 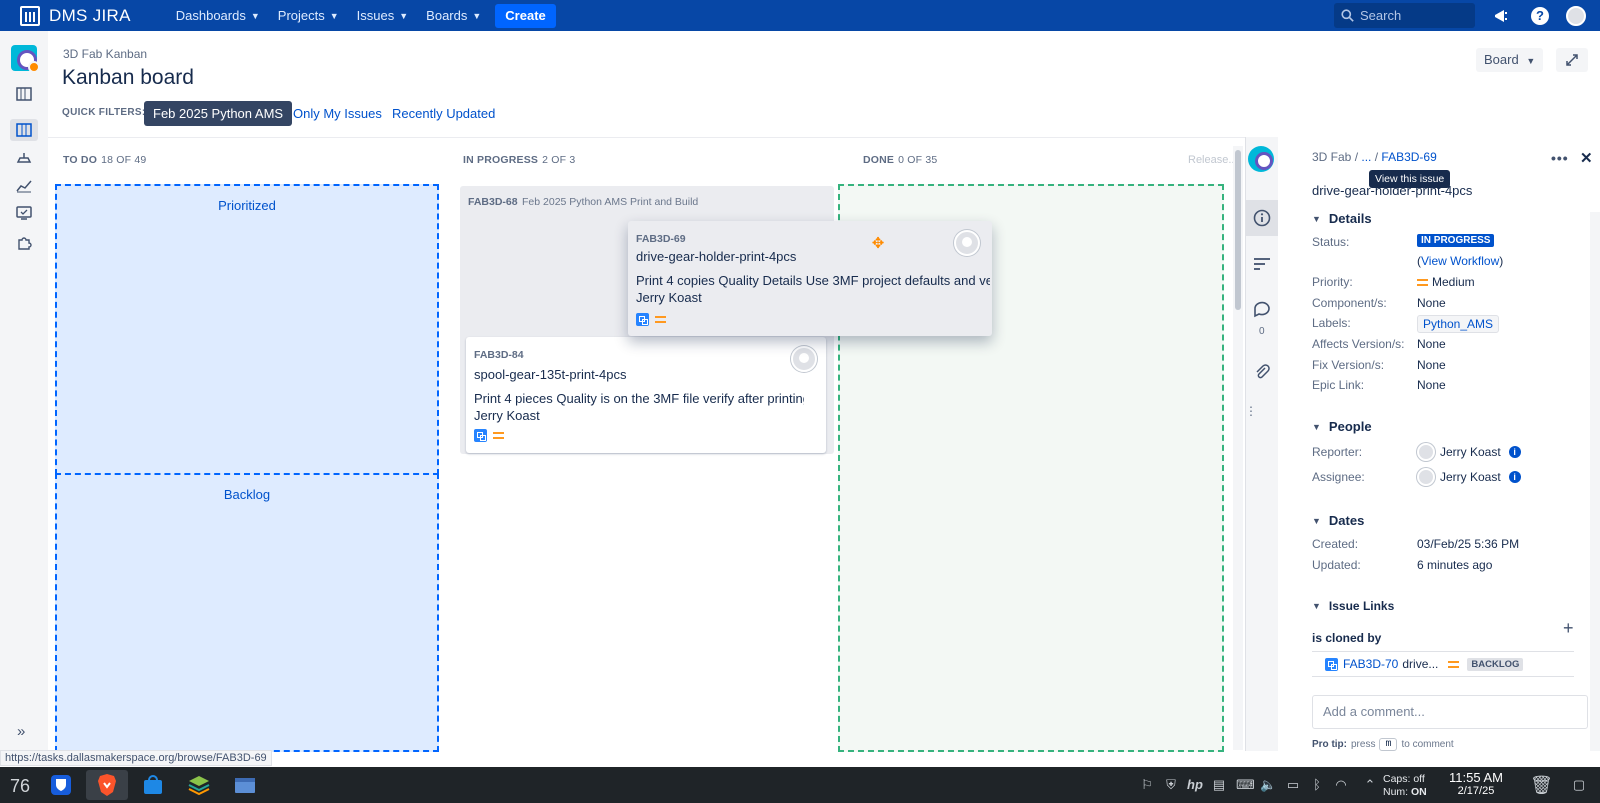 What do you see at coordinates (1238, 448) in the screenshot?
I see `board-scrollbar` at bounding box center [1238, 448].